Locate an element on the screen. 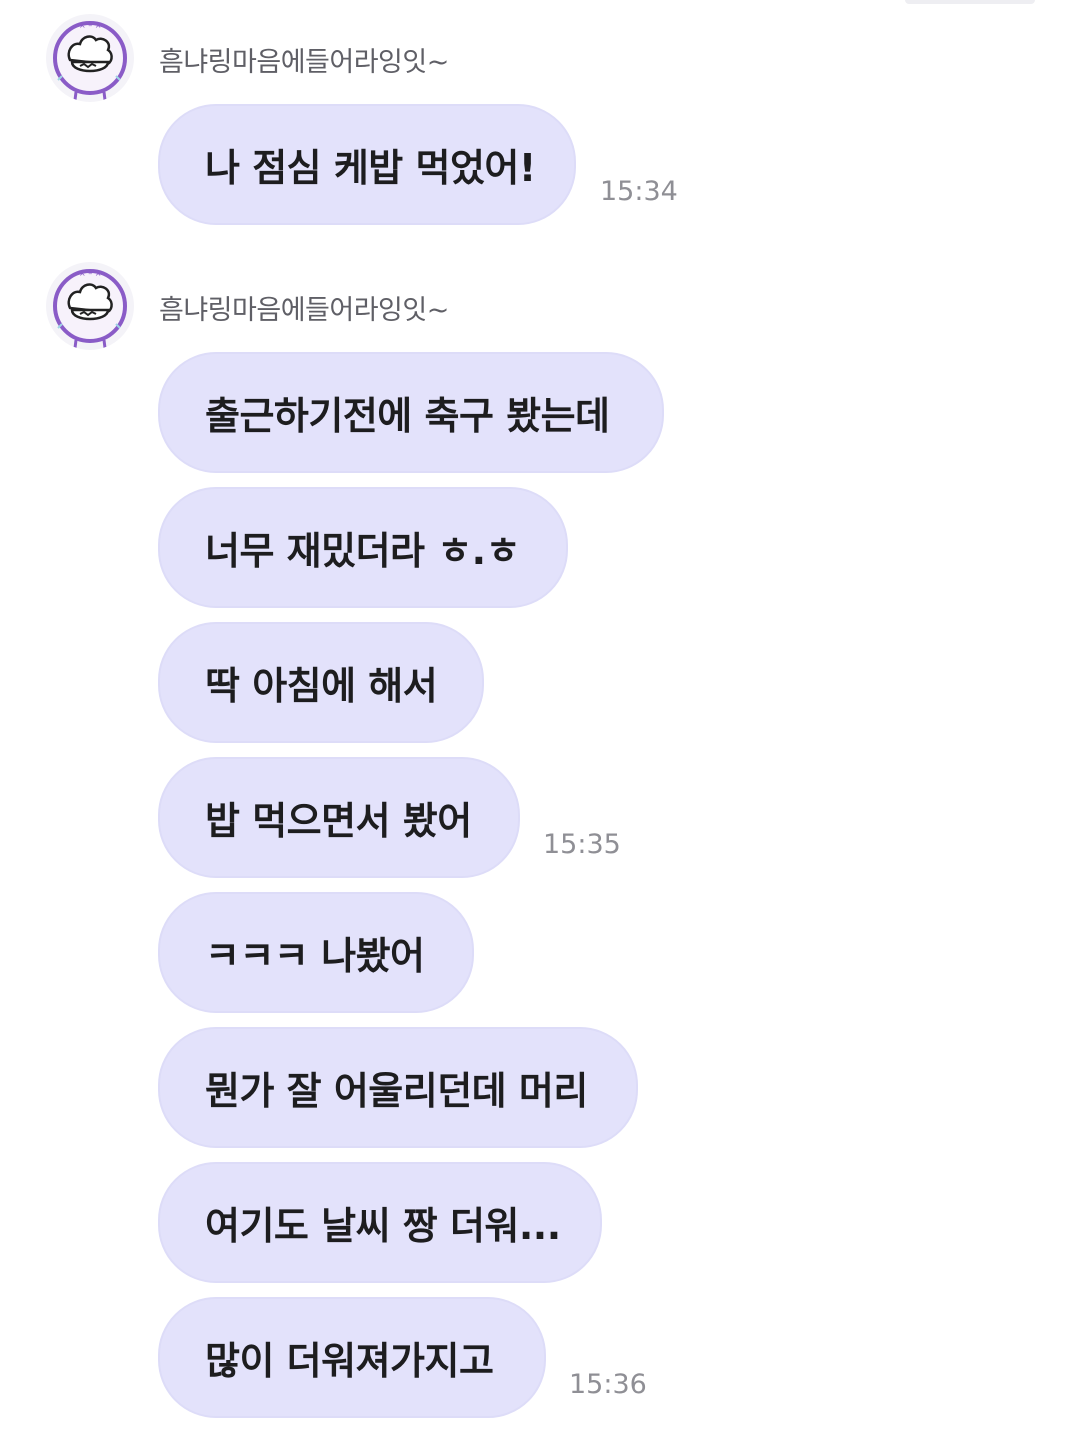  message-time: 15:36 is located at coordinates (608, 1384).